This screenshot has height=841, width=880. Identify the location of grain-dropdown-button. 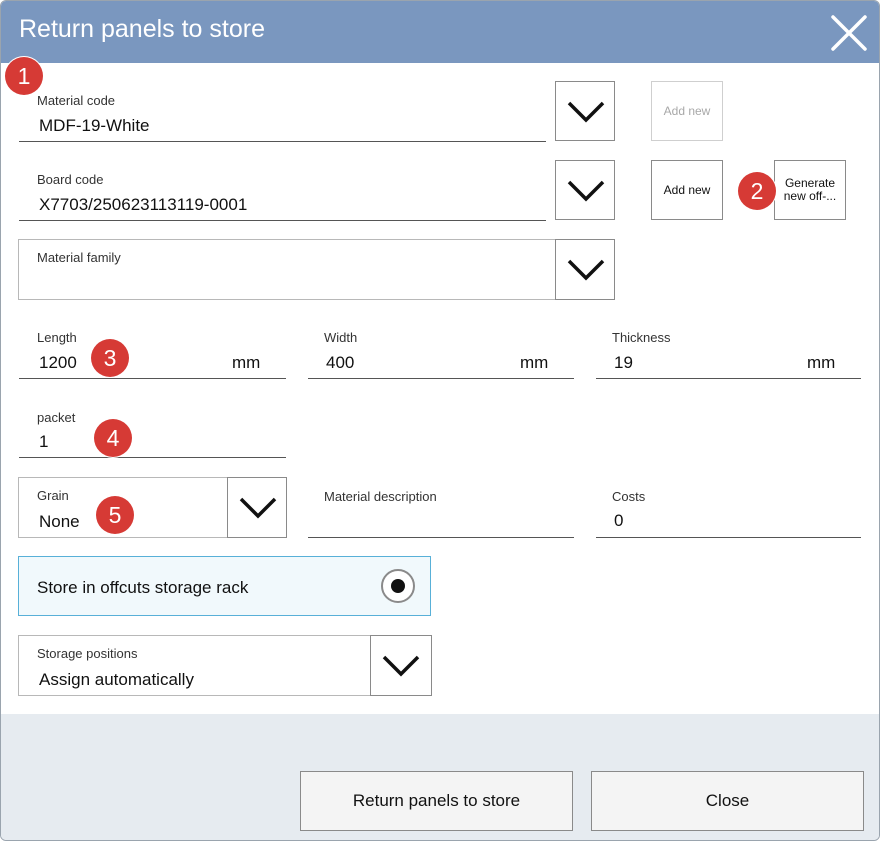
(257, 507).